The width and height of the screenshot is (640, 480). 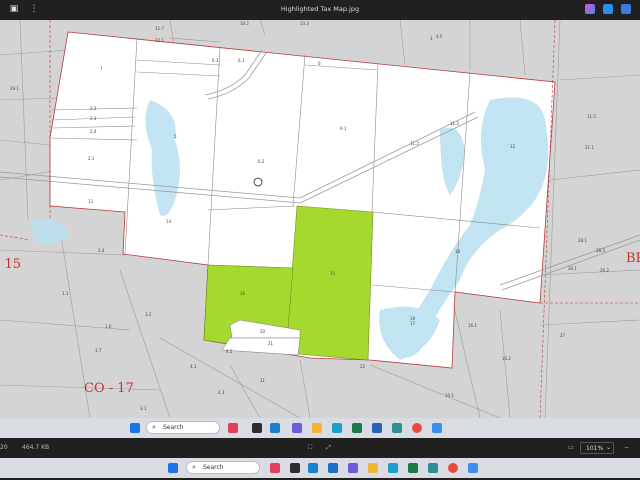 I want to click on parcel-label-13: 13, so click(x=91, y=201).